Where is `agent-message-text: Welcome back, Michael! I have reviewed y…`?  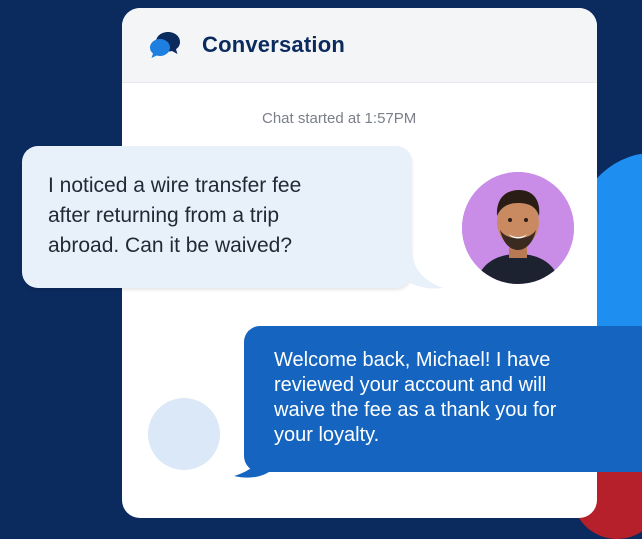 agent-message-text: Welcome back, Michael! I have reviewed y… is located at coordinates (415, 397).